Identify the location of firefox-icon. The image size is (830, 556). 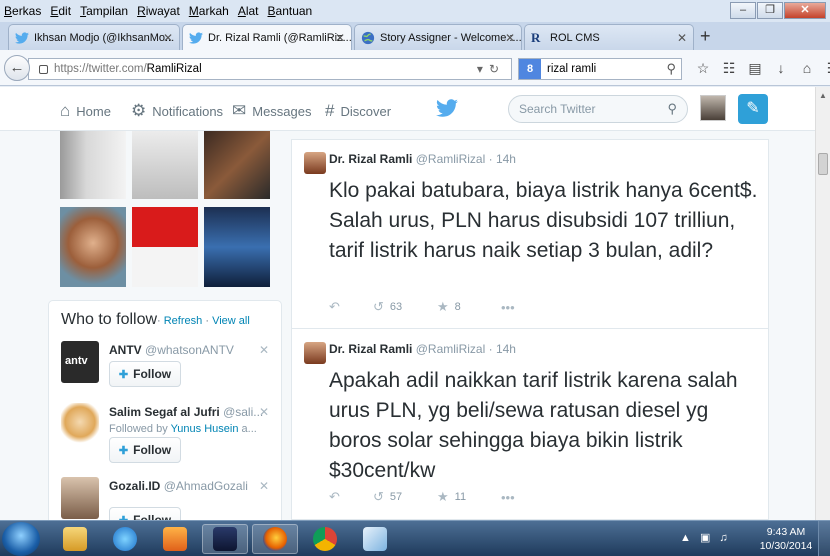
(275, 539).